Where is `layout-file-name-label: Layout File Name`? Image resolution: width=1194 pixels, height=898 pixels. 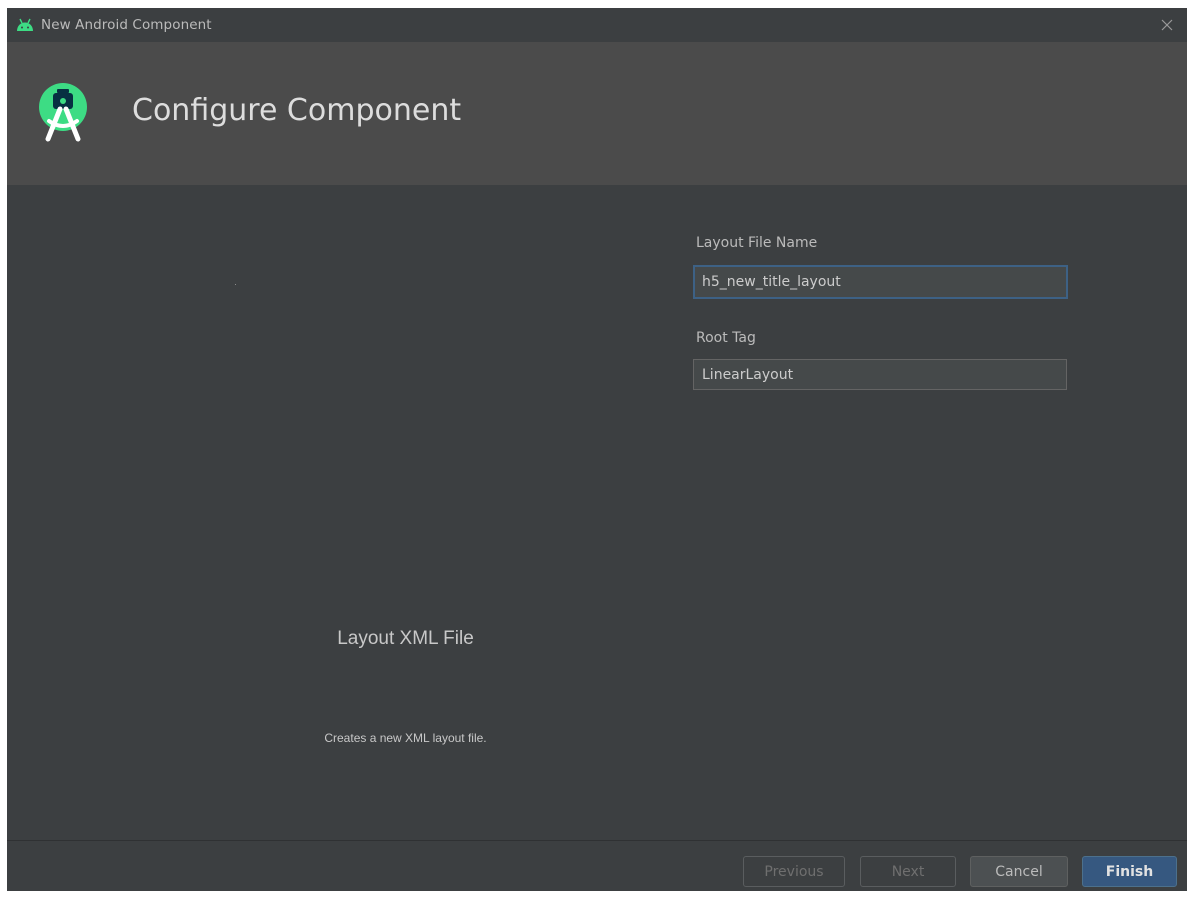
layout-file-name-label: Layout File Name is located at coordinates (757, 243).